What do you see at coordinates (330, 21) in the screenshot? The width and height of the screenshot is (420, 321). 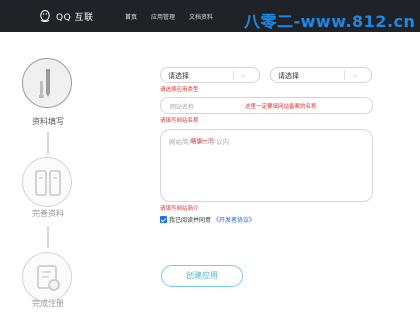 I see `site-watermark: 八零二-www.812.cn` at bounding box center [330, 21].